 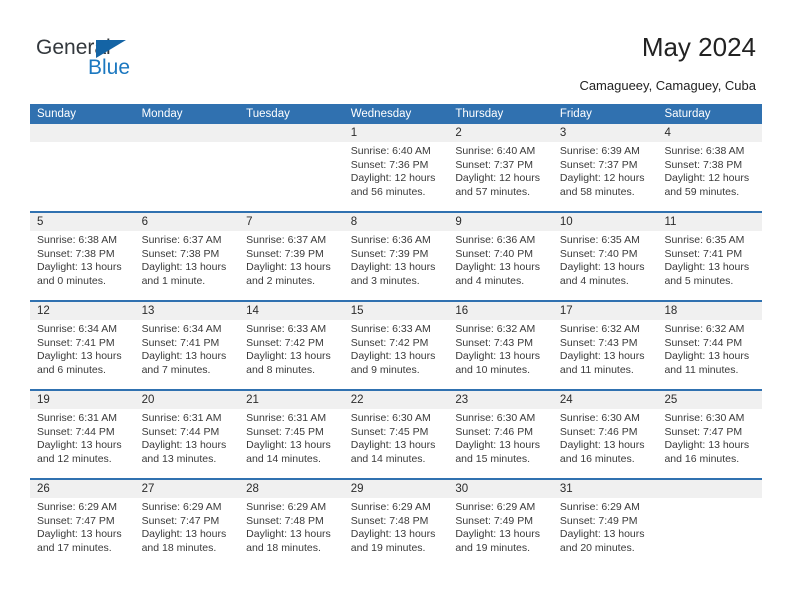 What do you see at coordinates (709, 133) in the screenshot?
I see `day-number: 4` at bounding box center [709, 133].